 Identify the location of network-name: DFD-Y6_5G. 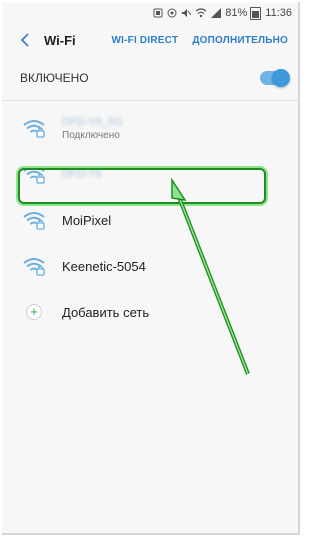
(92, 121).